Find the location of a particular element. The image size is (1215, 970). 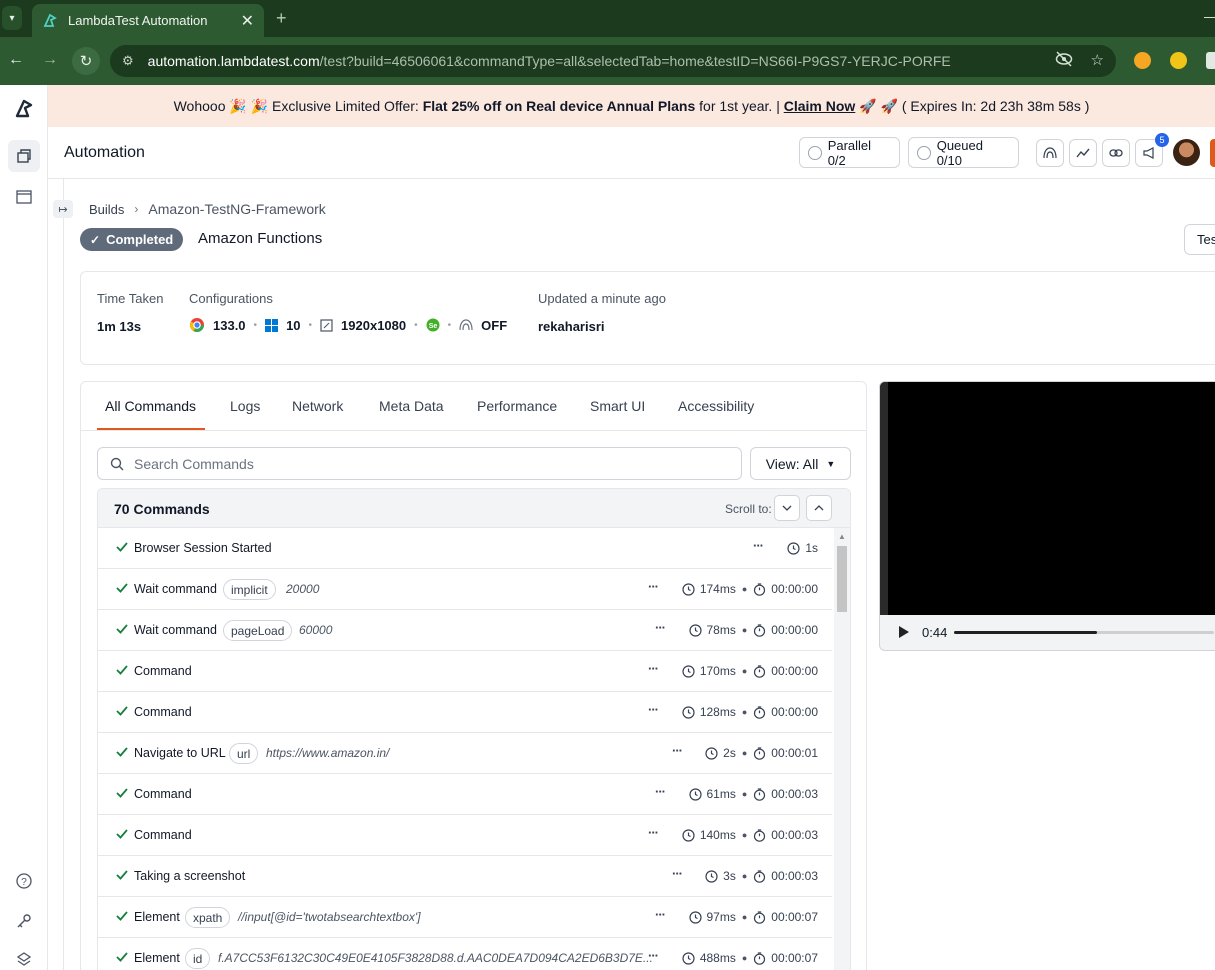

browser-window-icon is located at coordinates (24, 197).